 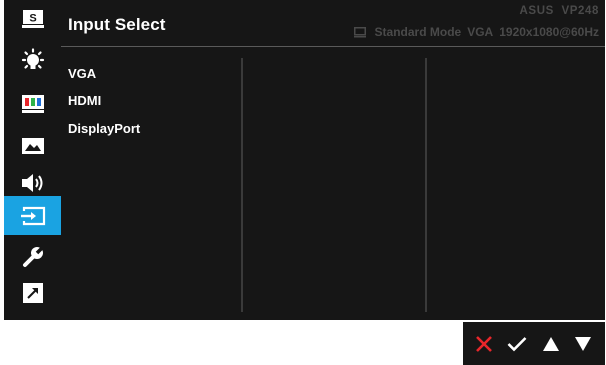 What do you see at coordinates (32, 58) in the screenshot?
I see `blue-light-filter-icon` at bounding box center [32, 58].